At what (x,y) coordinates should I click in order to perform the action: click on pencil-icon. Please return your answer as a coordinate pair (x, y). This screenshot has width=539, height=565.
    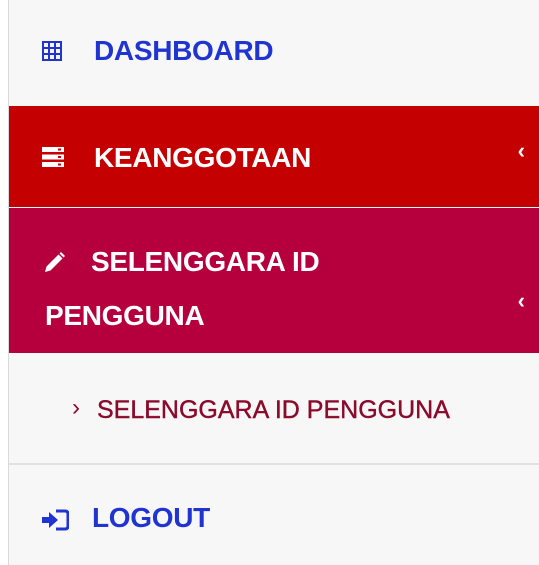
    Looking at the image, I should click on (55, 262).